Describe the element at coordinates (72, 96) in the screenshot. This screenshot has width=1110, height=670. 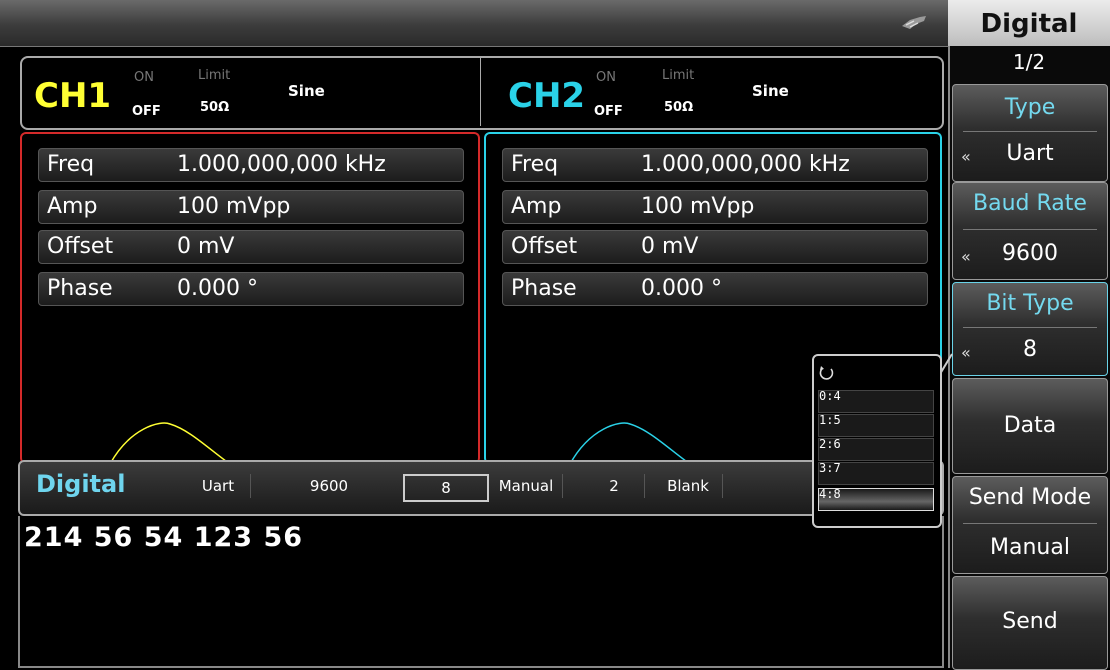
I see `ch1-name: CH1` at that location.